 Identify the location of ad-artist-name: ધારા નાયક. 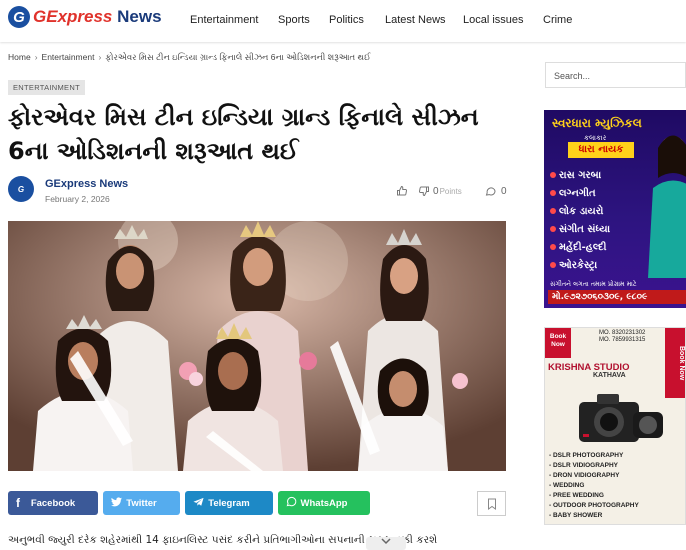
(601, 150).